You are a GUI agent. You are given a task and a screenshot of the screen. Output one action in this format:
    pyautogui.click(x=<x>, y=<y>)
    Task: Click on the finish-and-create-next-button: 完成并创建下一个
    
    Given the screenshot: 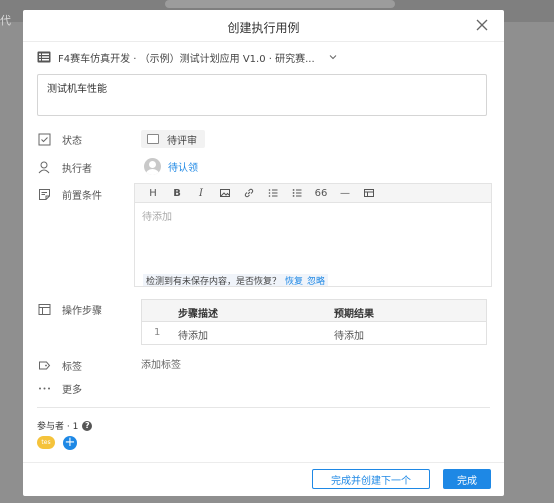 What is the action you would take?
    pyautogui.click(x=371, y=479)
    